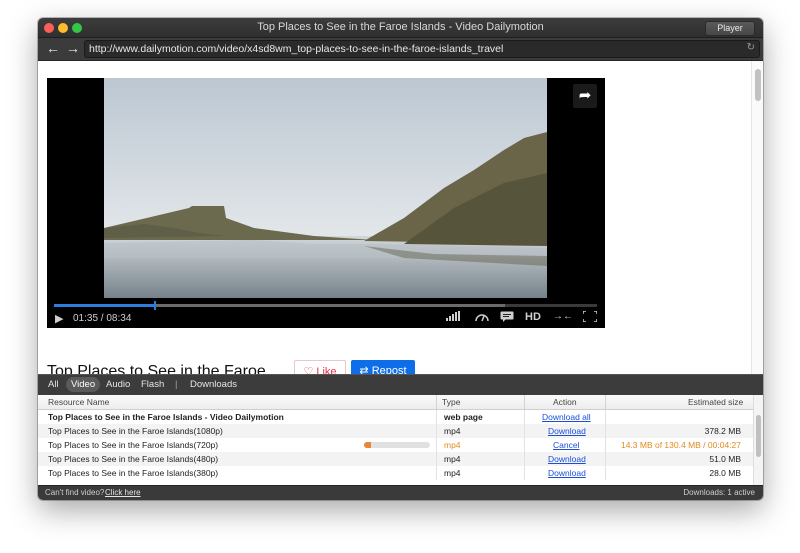 The width and height of the screenshot is (800, 553). Describe the element at coordinates (152, 384) in the screenshot. I see `filter-flash: Flash` at that location.